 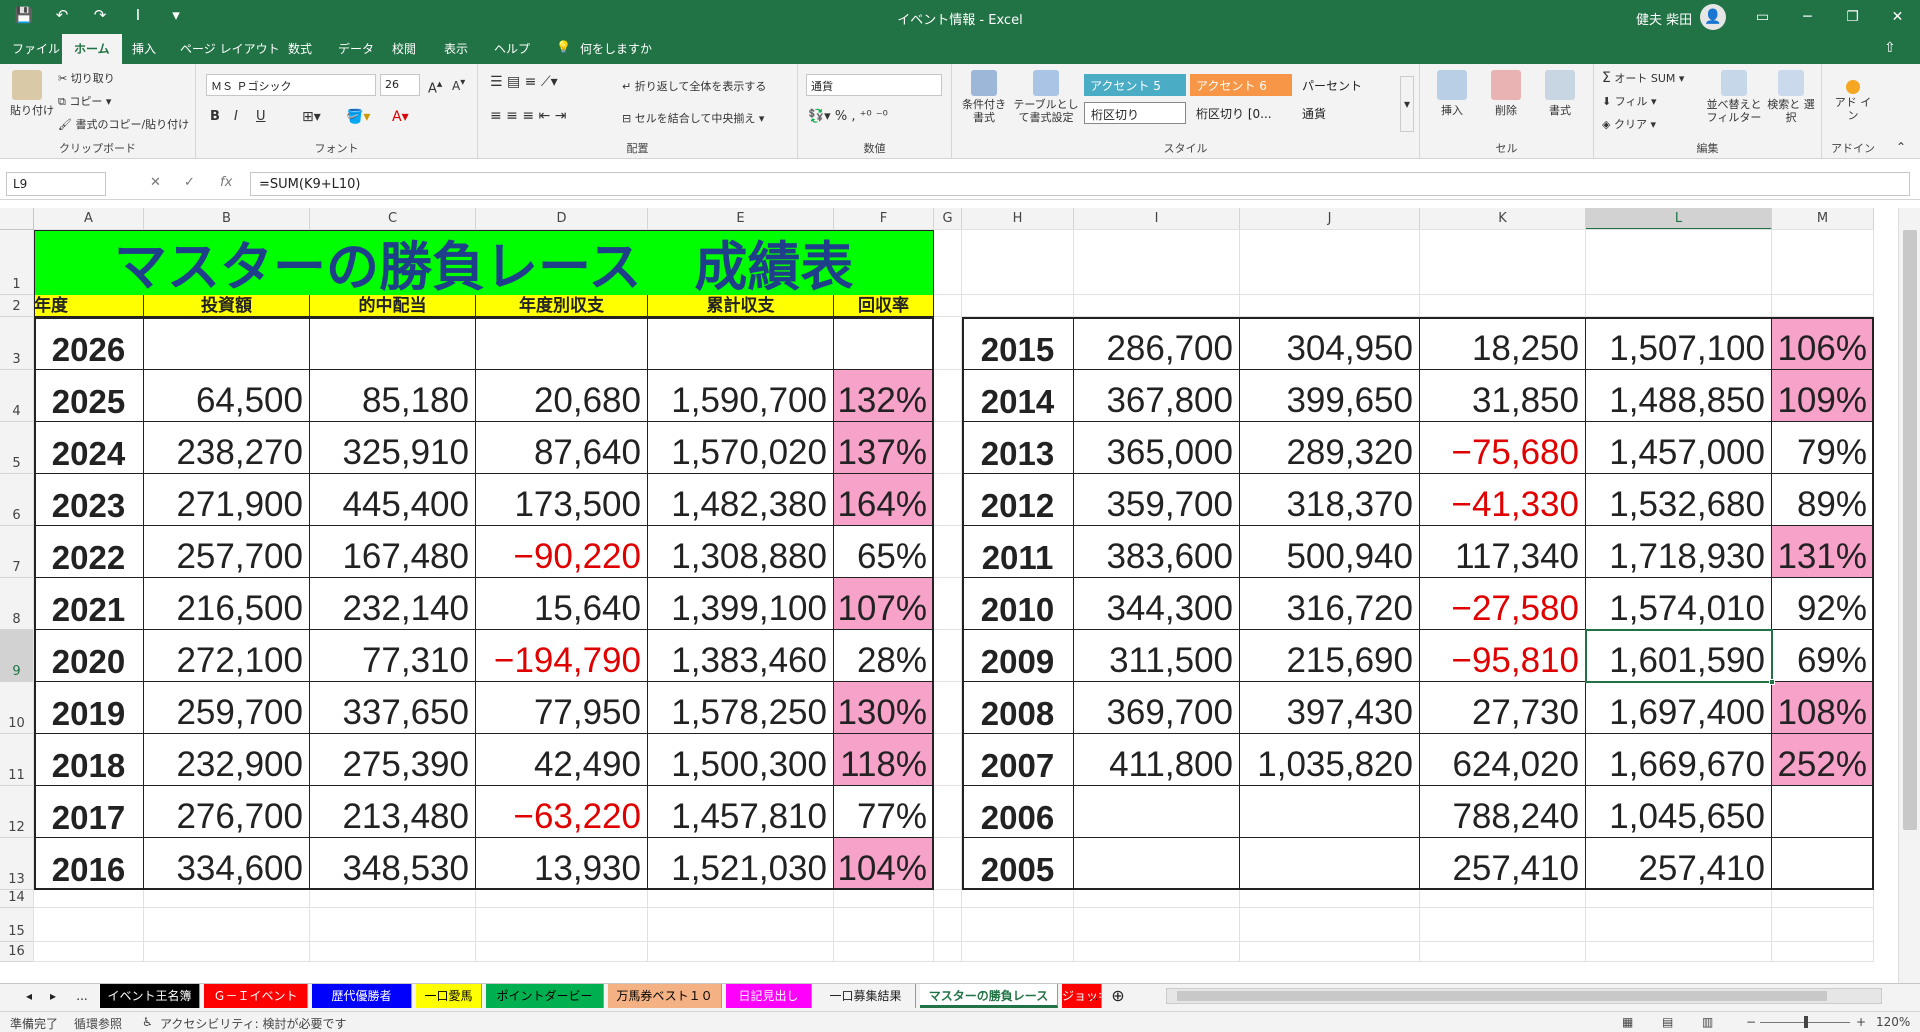 What do you see at coordinates (17, 812) in the screenshot?
I see `row-header: 12` at bounding box center [17, 812].